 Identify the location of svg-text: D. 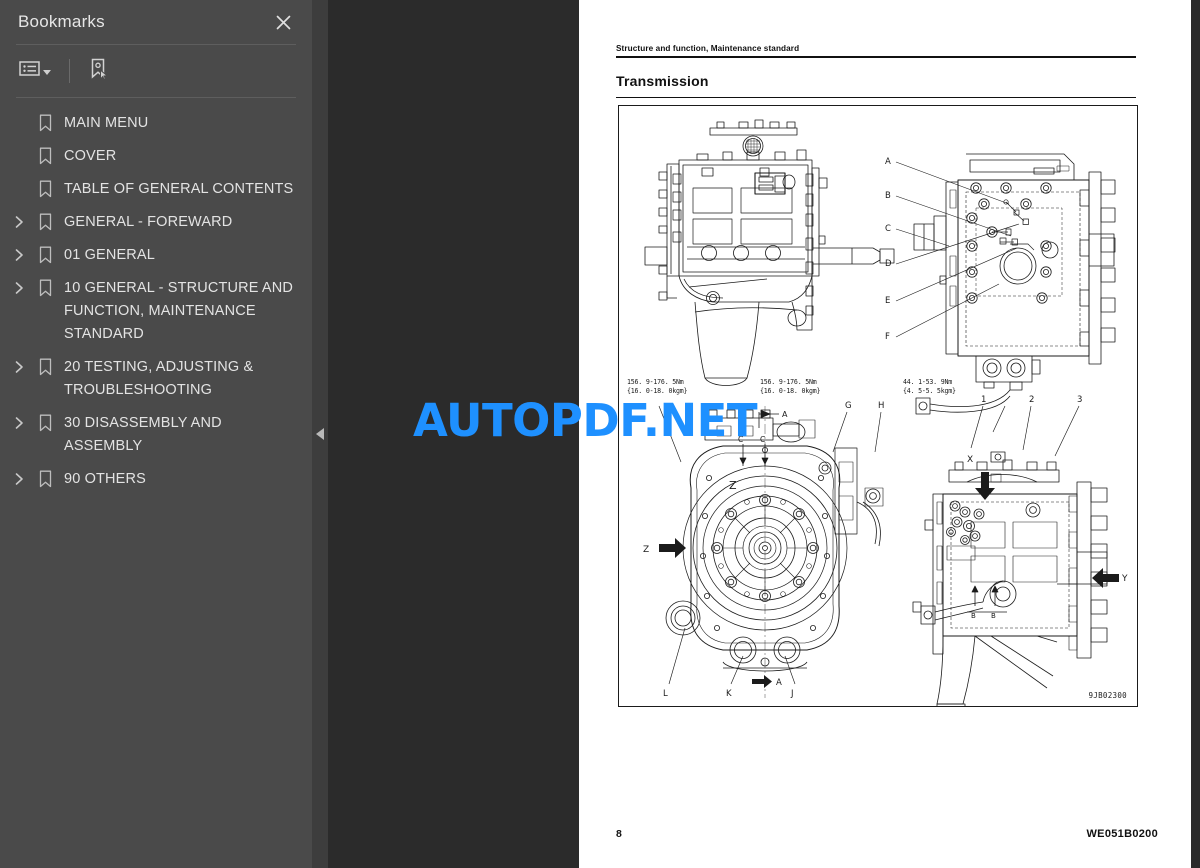
(888, 264).